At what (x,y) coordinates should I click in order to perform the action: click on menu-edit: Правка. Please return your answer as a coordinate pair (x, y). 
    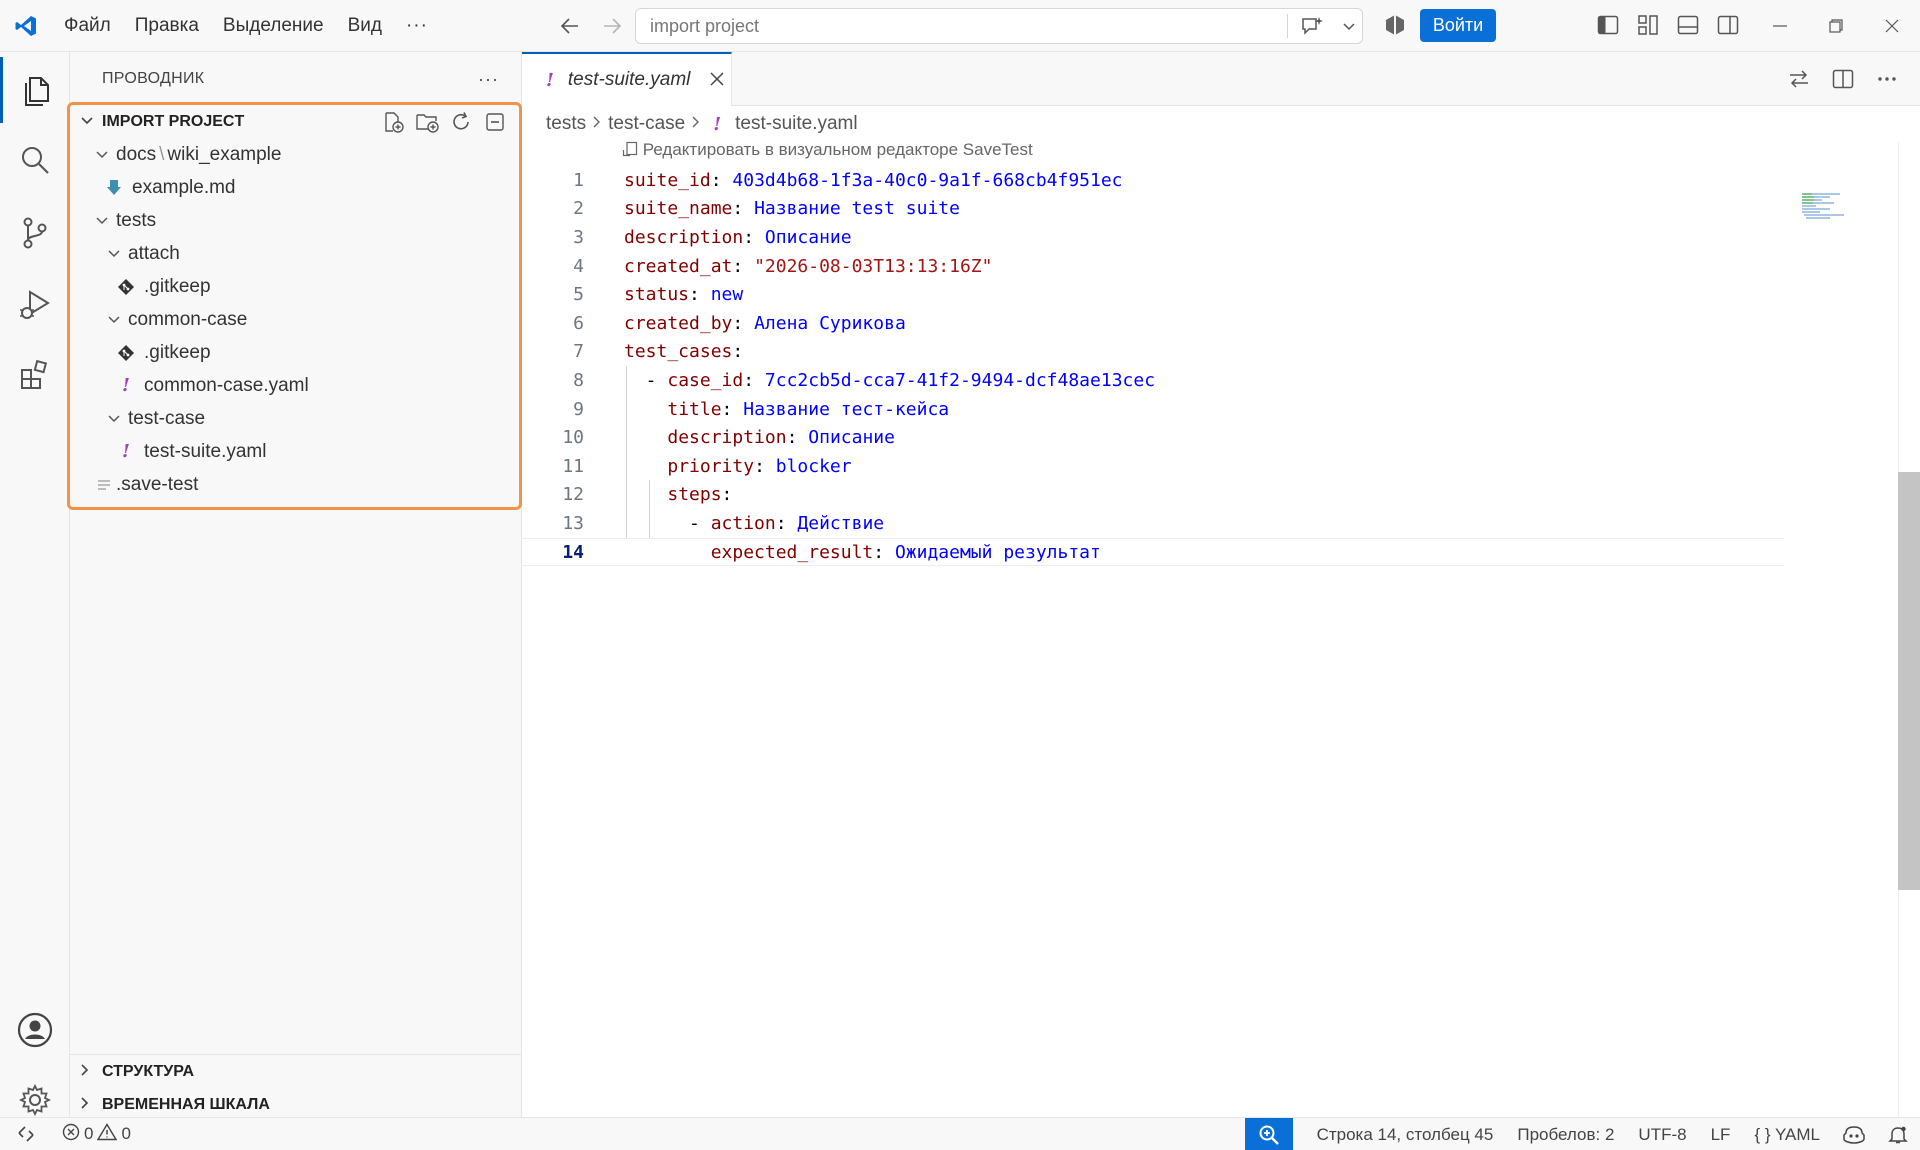
    Looking at the image, I should click on (167, 26).